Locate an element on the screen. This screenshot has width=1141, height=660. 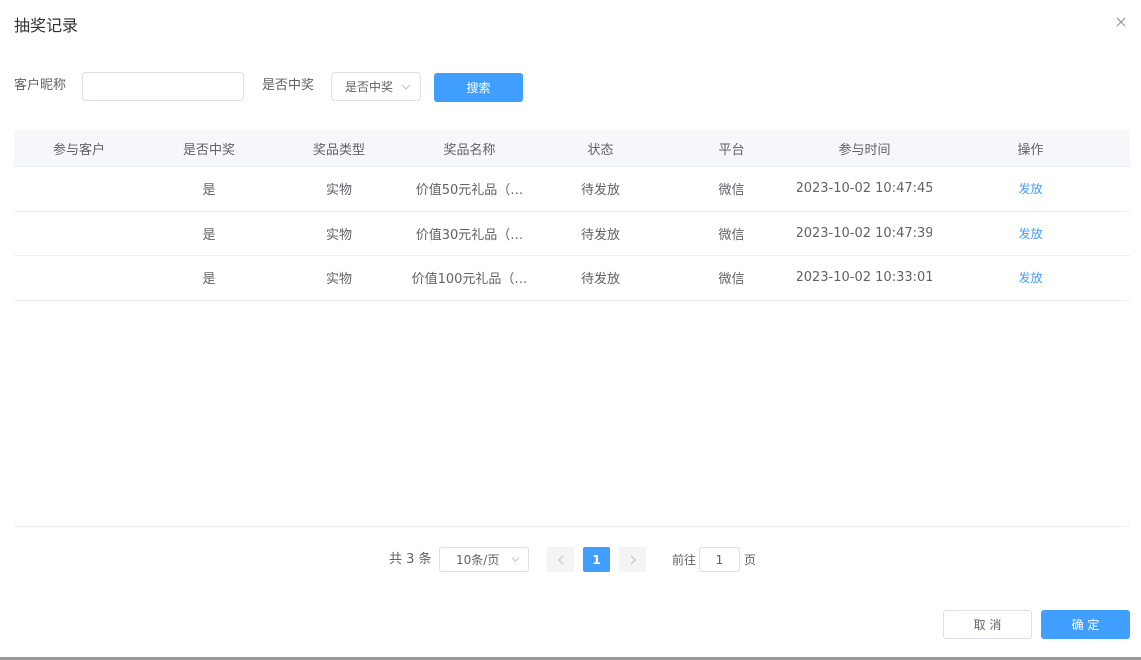
table-header: 参与客户 是否中奖 奖品类型 奖品名称 状态 平台 参与时间 操作 is located at coordinates (572, 148).